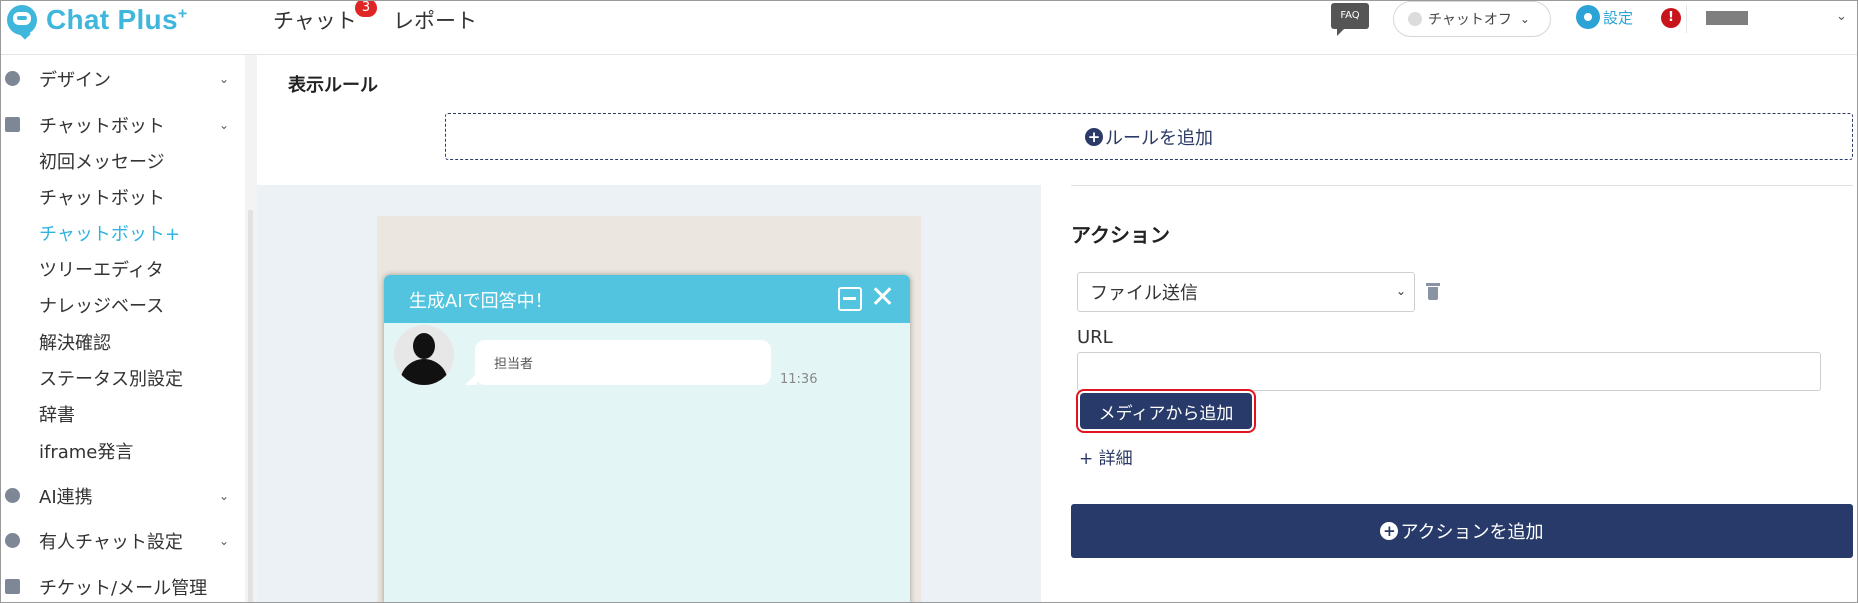 This screenshot has width=1858, height=603. What do you see at coordinates (1462, 185) in the screenshot?
I see `section-divider` at bounding box center [1462, 185].